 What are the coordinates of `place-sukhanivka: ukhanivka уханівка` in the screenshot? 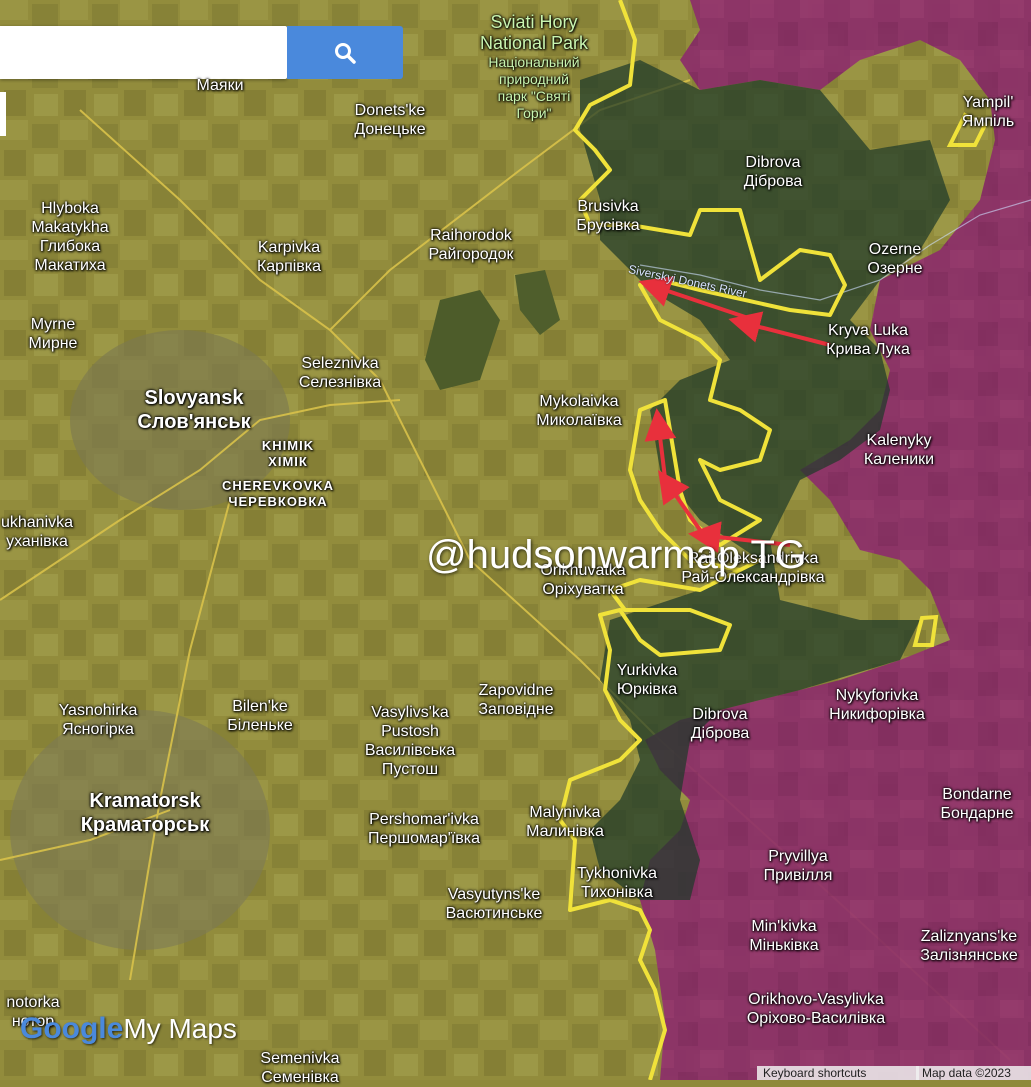 It's located at (37, 532).